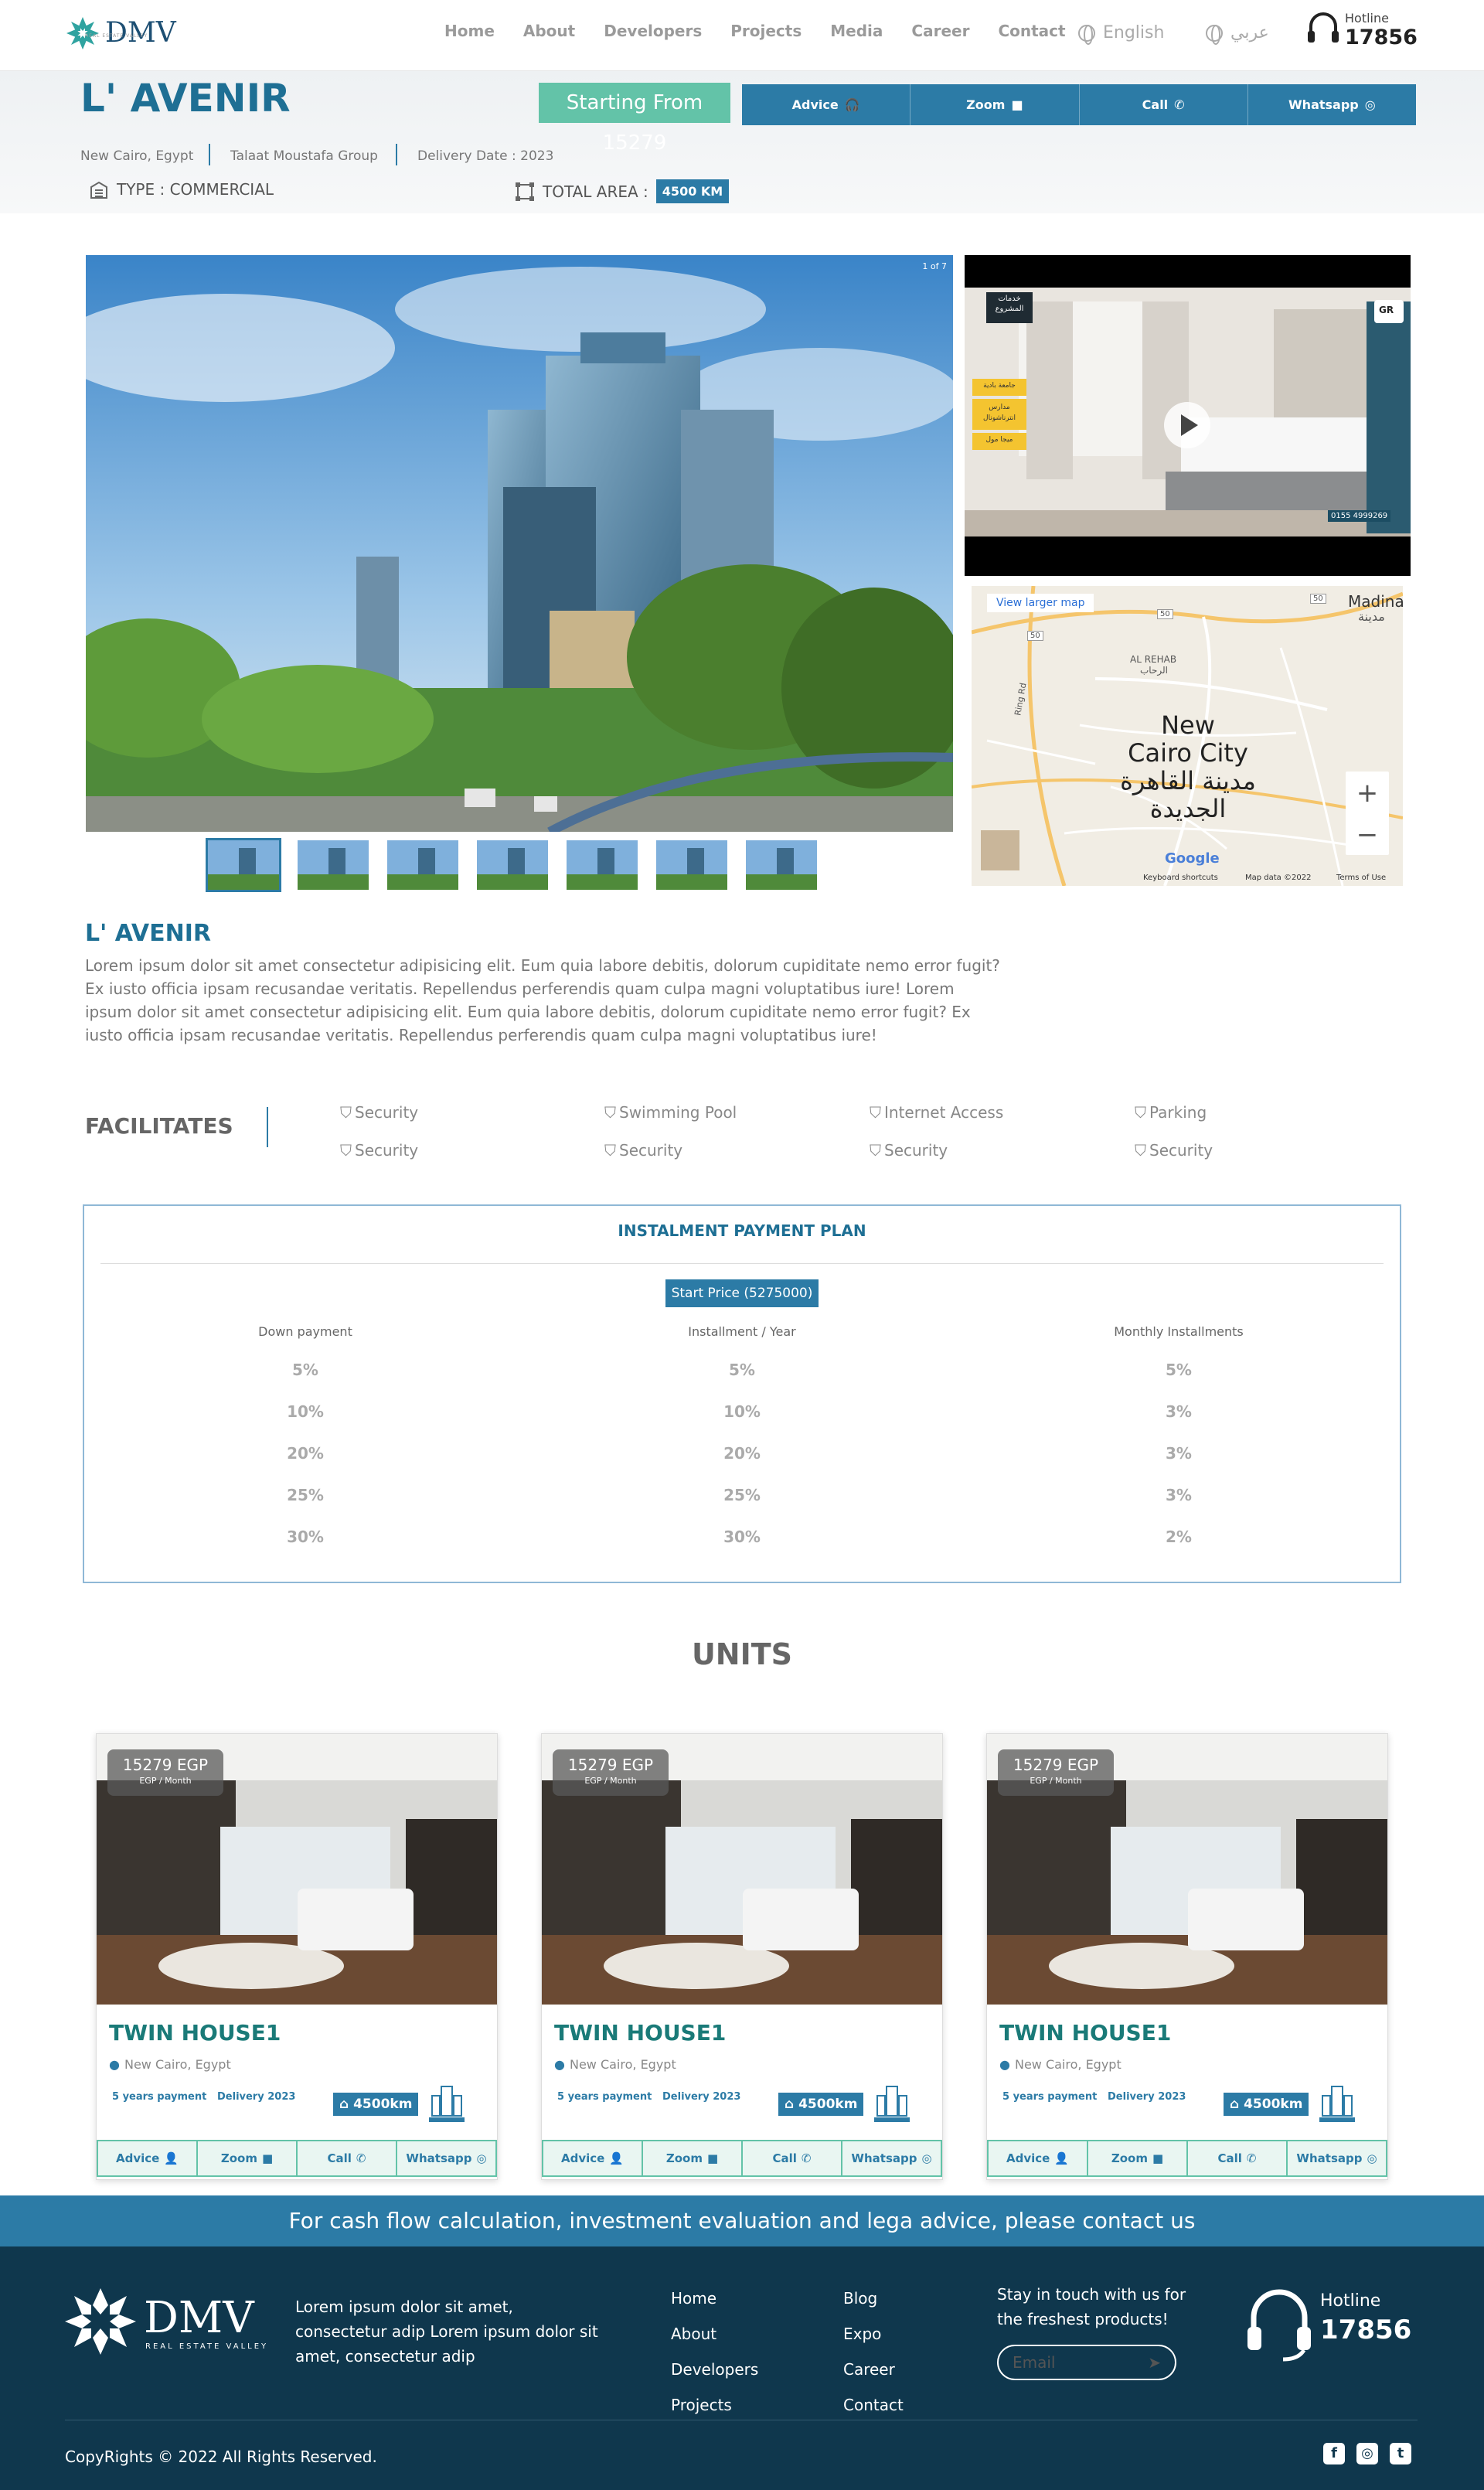  Describe the element at coordinates (714, 2334) in the screenshot. I see `footer-link-about: About` at that location.